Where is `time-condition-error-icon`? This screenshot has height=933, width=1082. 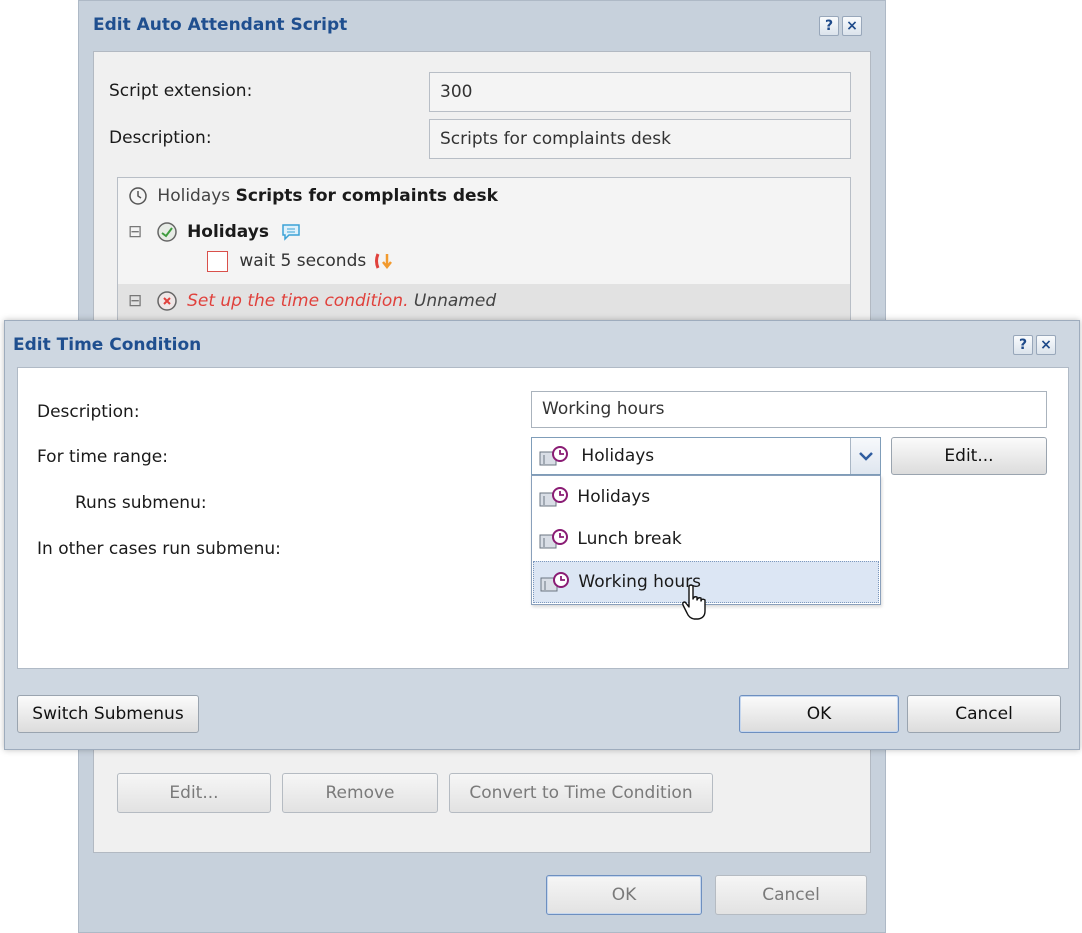 time-condition-error-icon is located at coordinates (166, 301).